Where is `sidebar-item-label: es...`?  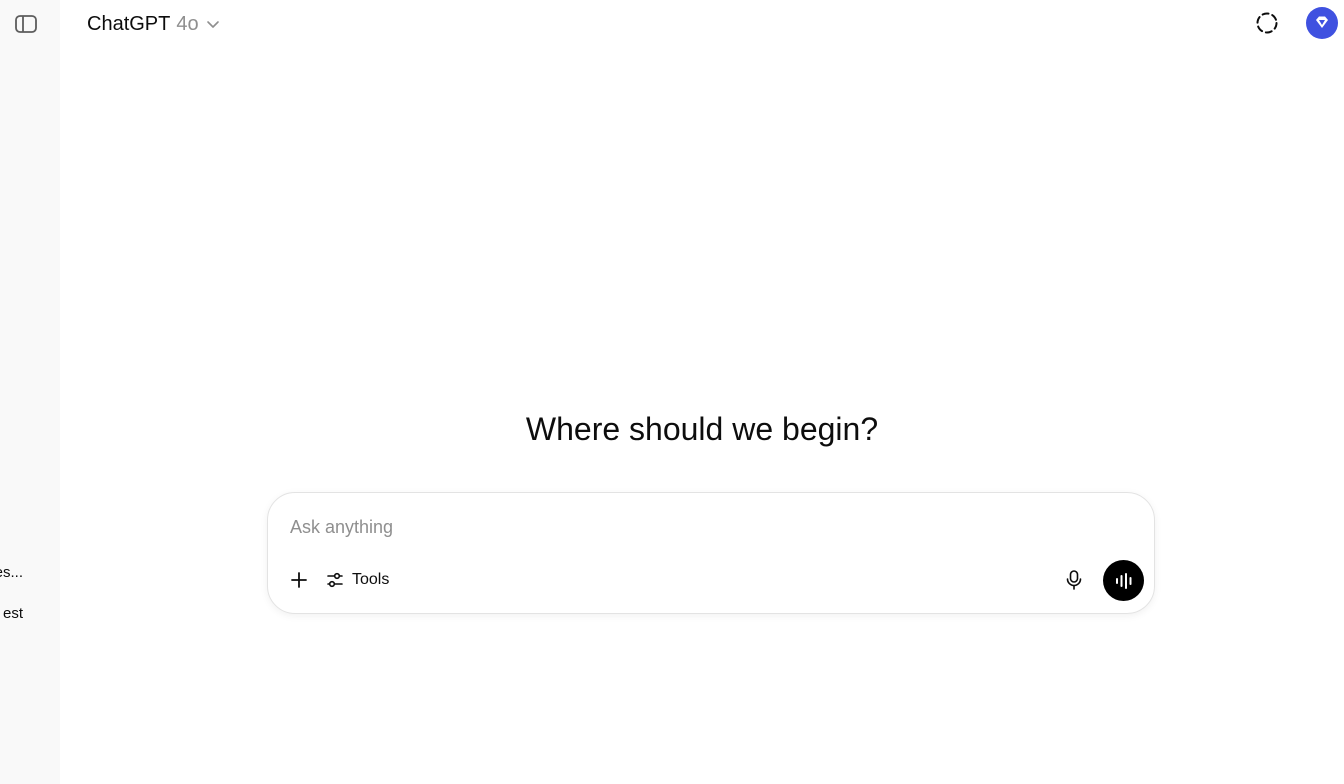 sidebar-item-label: es... is located at coordinates (11, 572).